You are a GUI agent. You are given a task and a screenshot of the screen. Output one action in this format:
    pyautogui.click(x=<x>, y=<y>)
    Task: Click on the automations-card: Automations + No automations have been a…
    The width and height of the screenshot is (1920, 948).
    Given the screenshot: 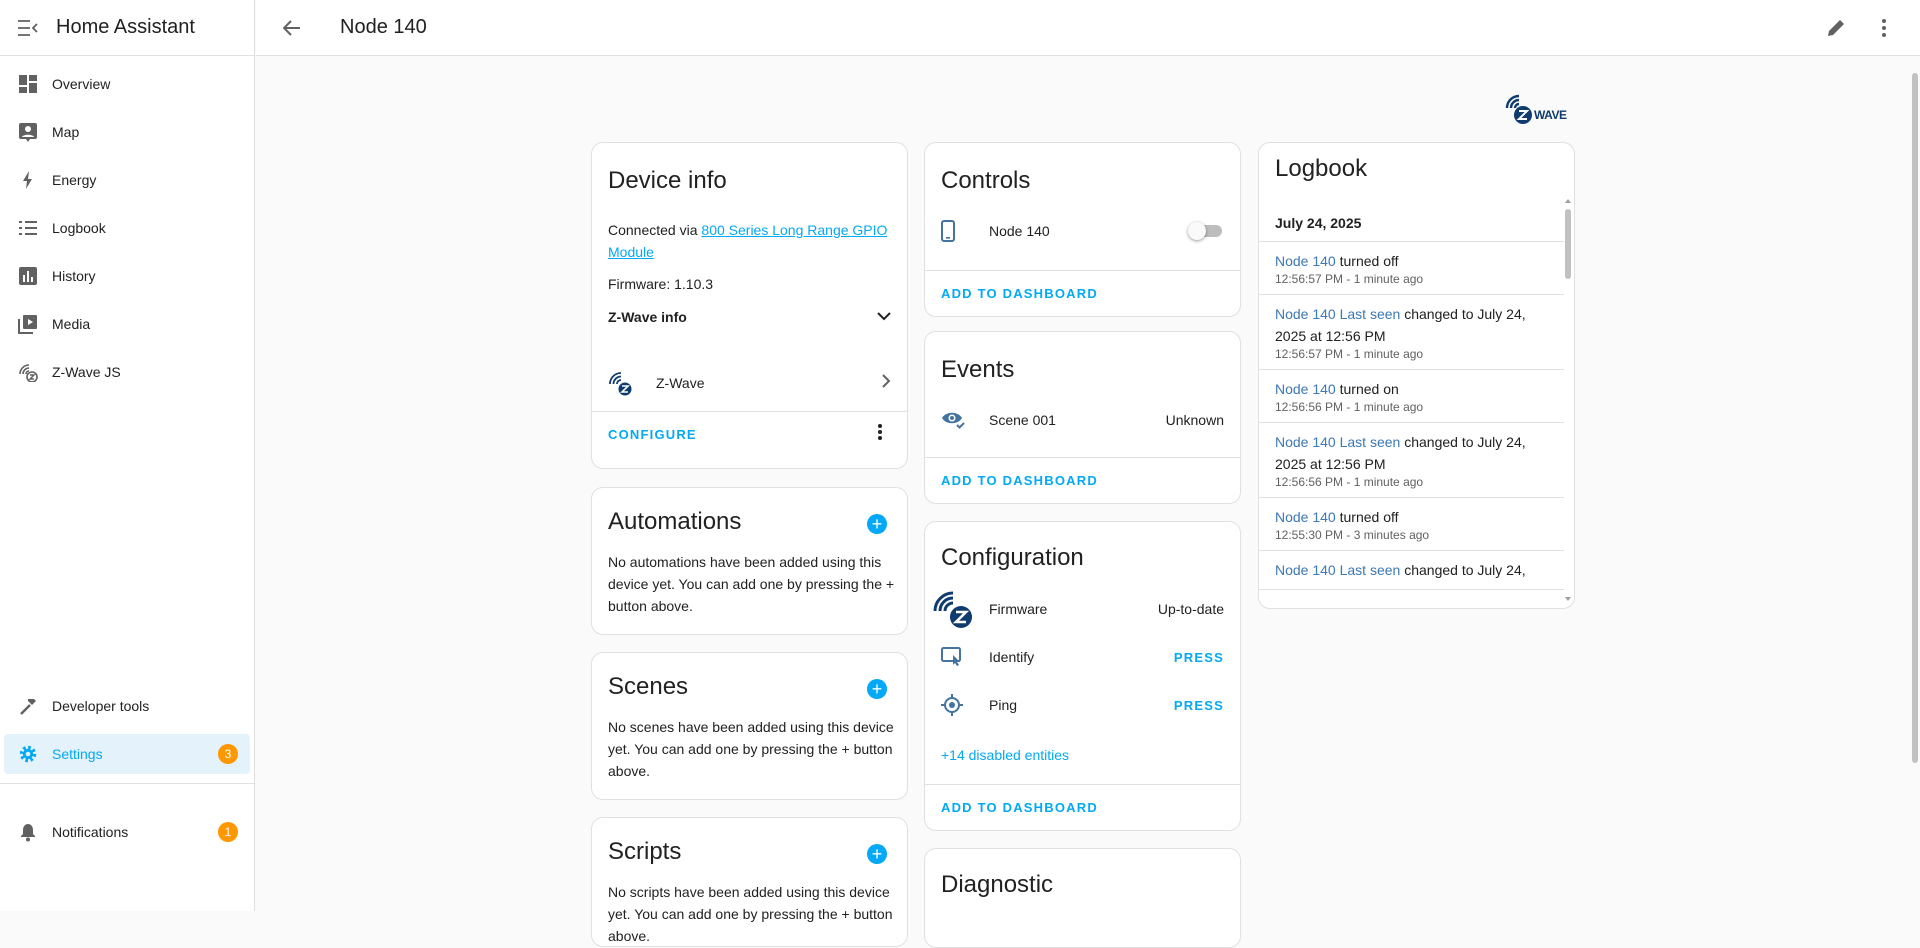 What is the action you would take?
    pyautogui.click(x=749, y=561)
    